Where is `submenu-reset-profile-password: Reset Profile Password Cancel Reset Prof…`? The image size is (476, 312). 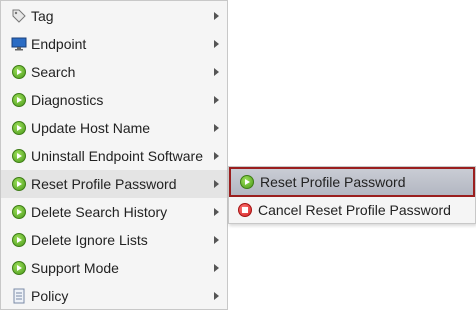 submenu-reset-profile-password: Reset Profile Password Cancel Reset Prof… is located at coordinates (352, 195).